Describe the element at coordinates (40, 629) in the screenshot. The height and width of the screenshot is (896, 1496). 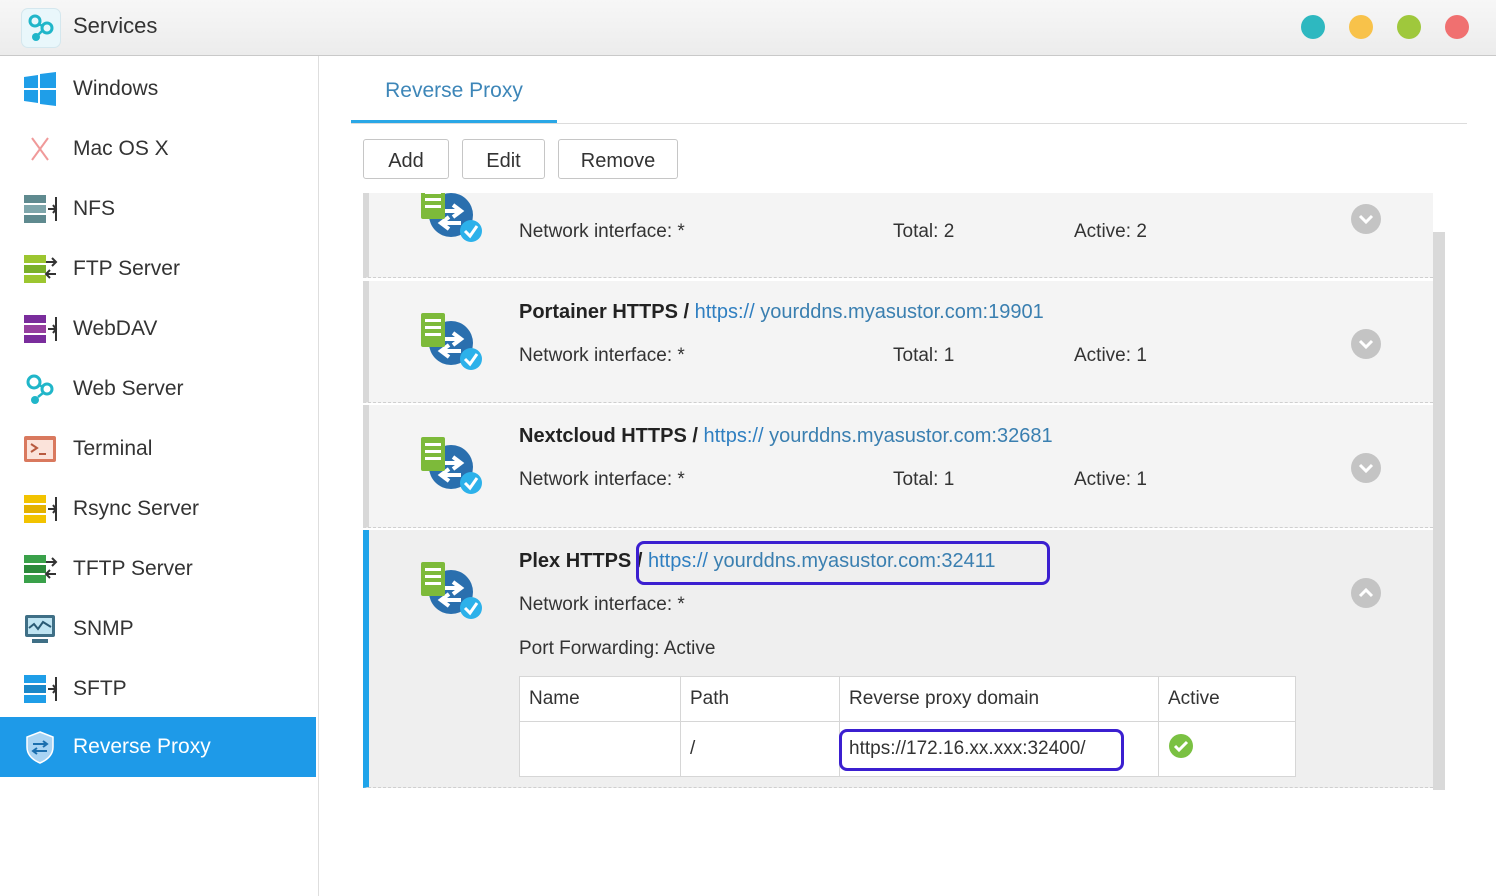
I see `snmp-icon` at that location.